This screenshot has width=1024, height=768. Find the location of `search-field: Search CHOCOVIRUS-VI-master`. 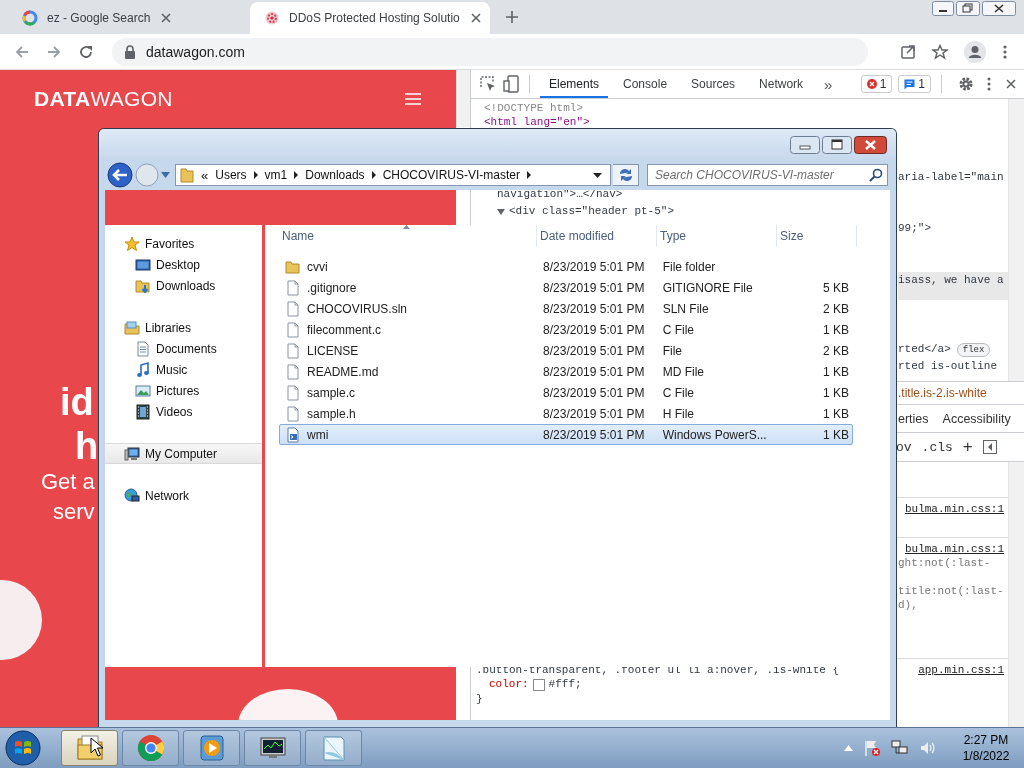

search-field: Search CHOCOVIRUS-VI-master is located at coordinates (767, 175).